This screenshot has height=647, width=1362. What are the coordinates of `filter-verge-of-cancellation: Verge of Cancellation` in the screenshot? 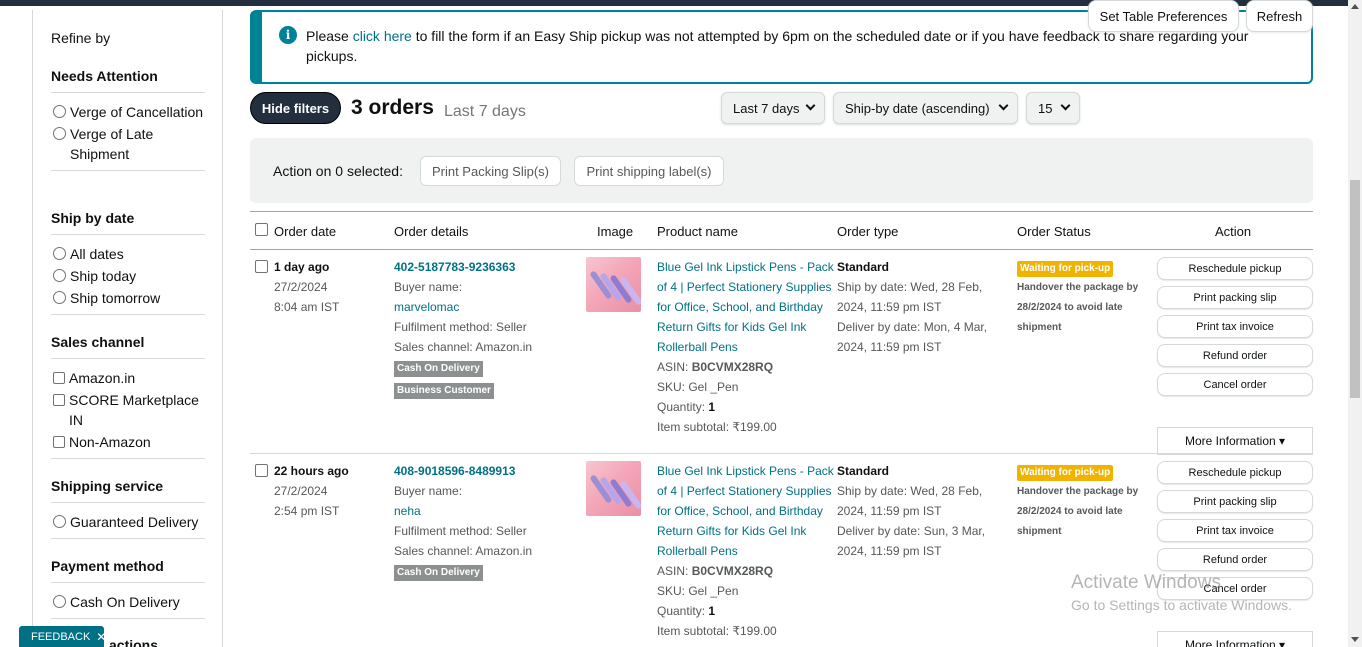 It's located at (128, 112).